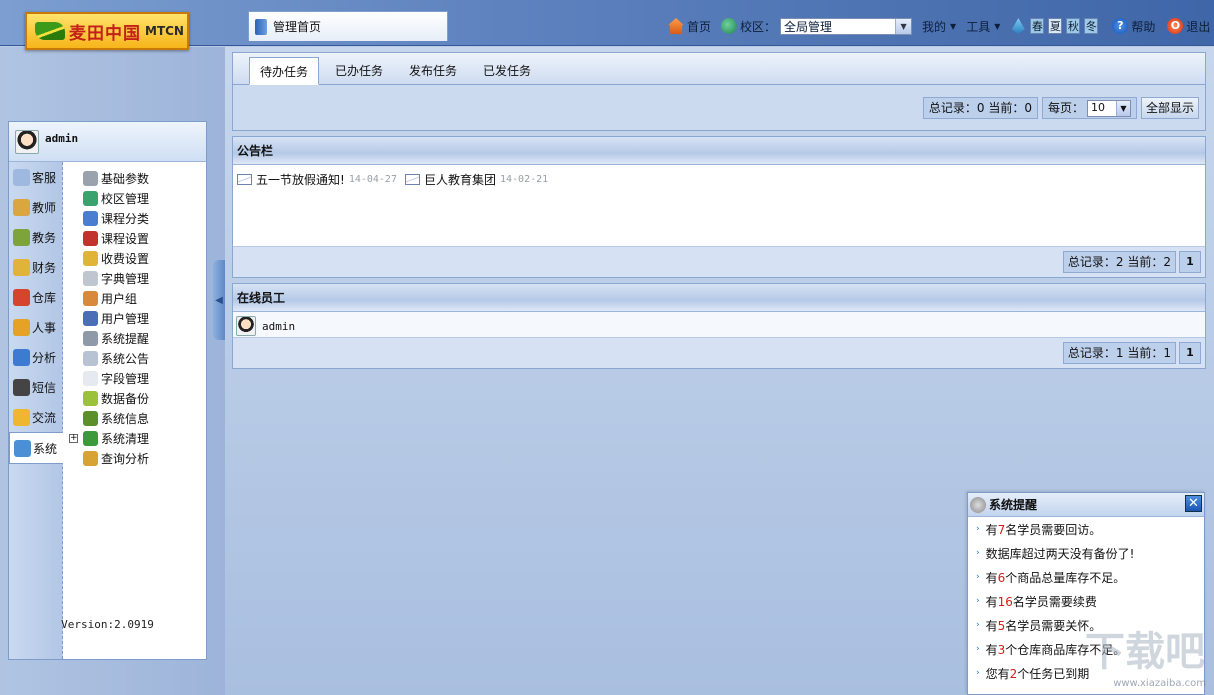 This screenshot has width=1214, height=695. What do you see at coordinates (35, 207) in the screenshot?
I see `sidebar-category-1: 教师` at bounding box center [35, 207].